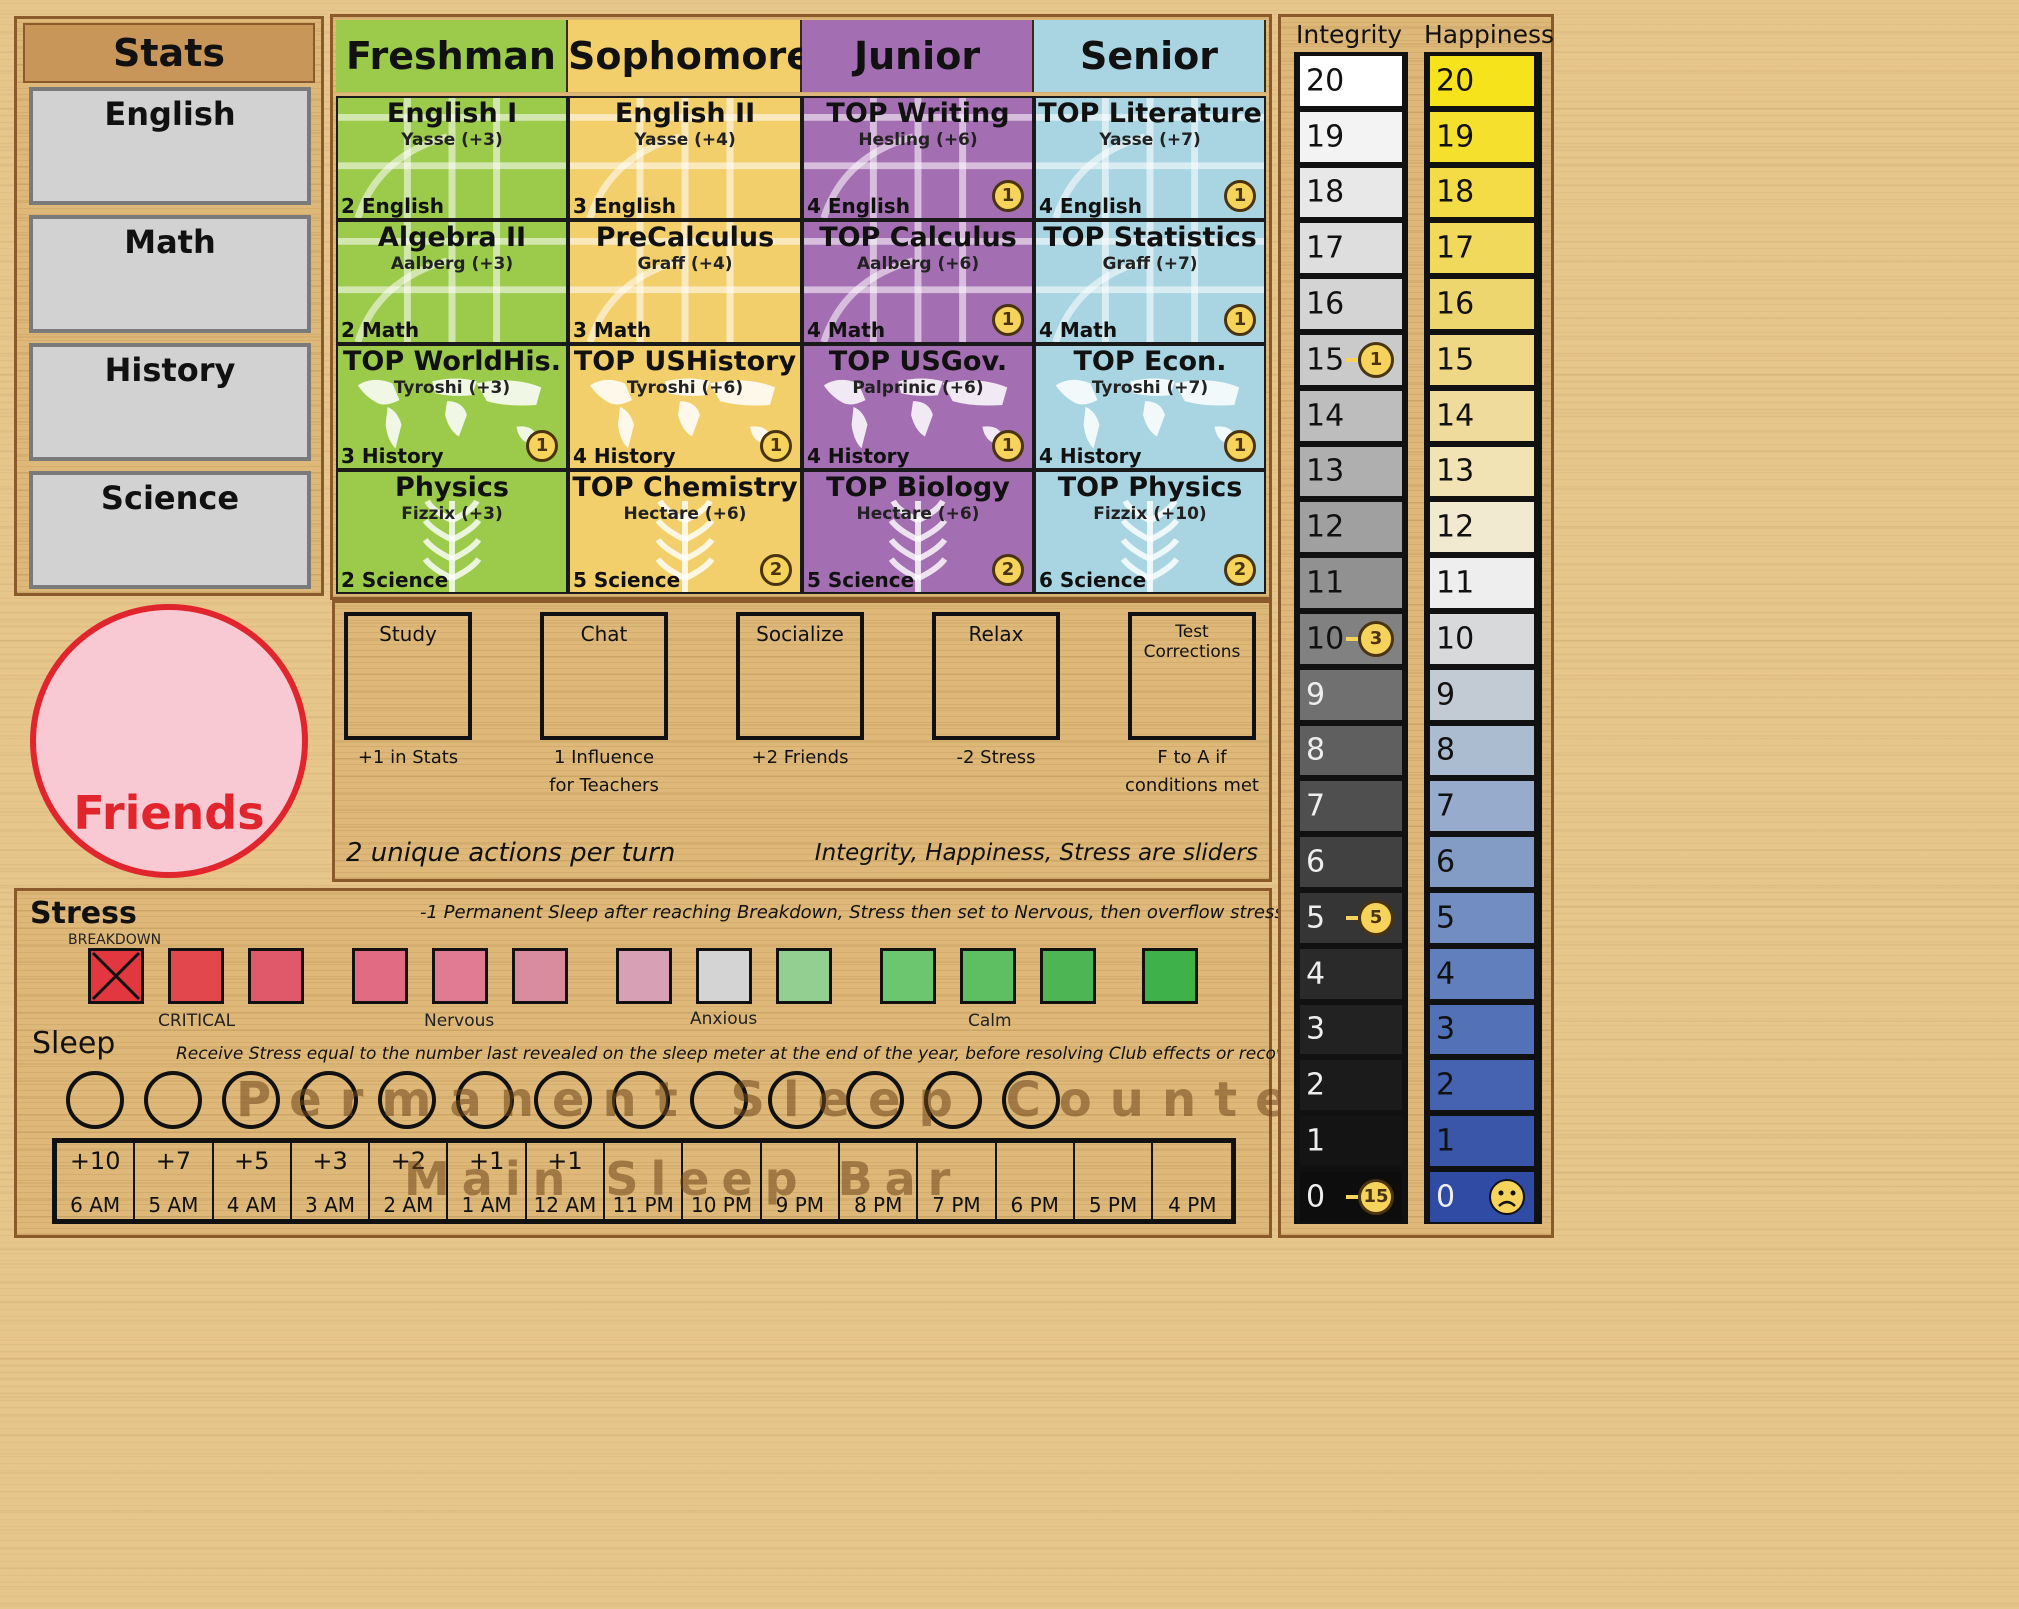 This screenshot has height=1609, width=2019. Describe the element at coordinates (1351, 471) in the screenshot. I see `integrity-cell-13: 13` at that location.